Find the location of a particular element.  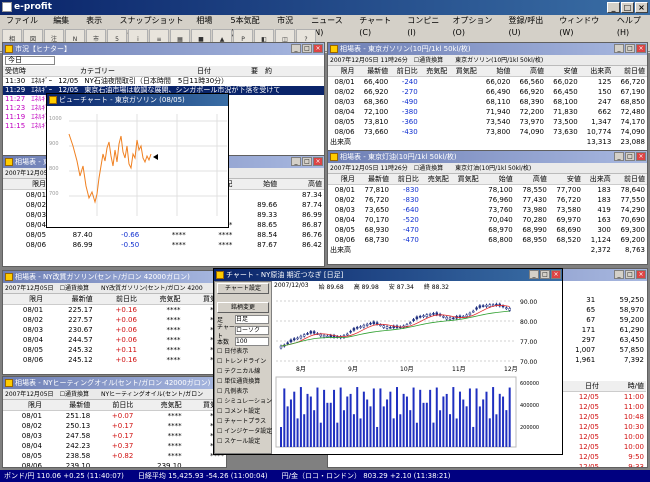

menu-item: 相場(Q) is located at coordinates (209, 26).